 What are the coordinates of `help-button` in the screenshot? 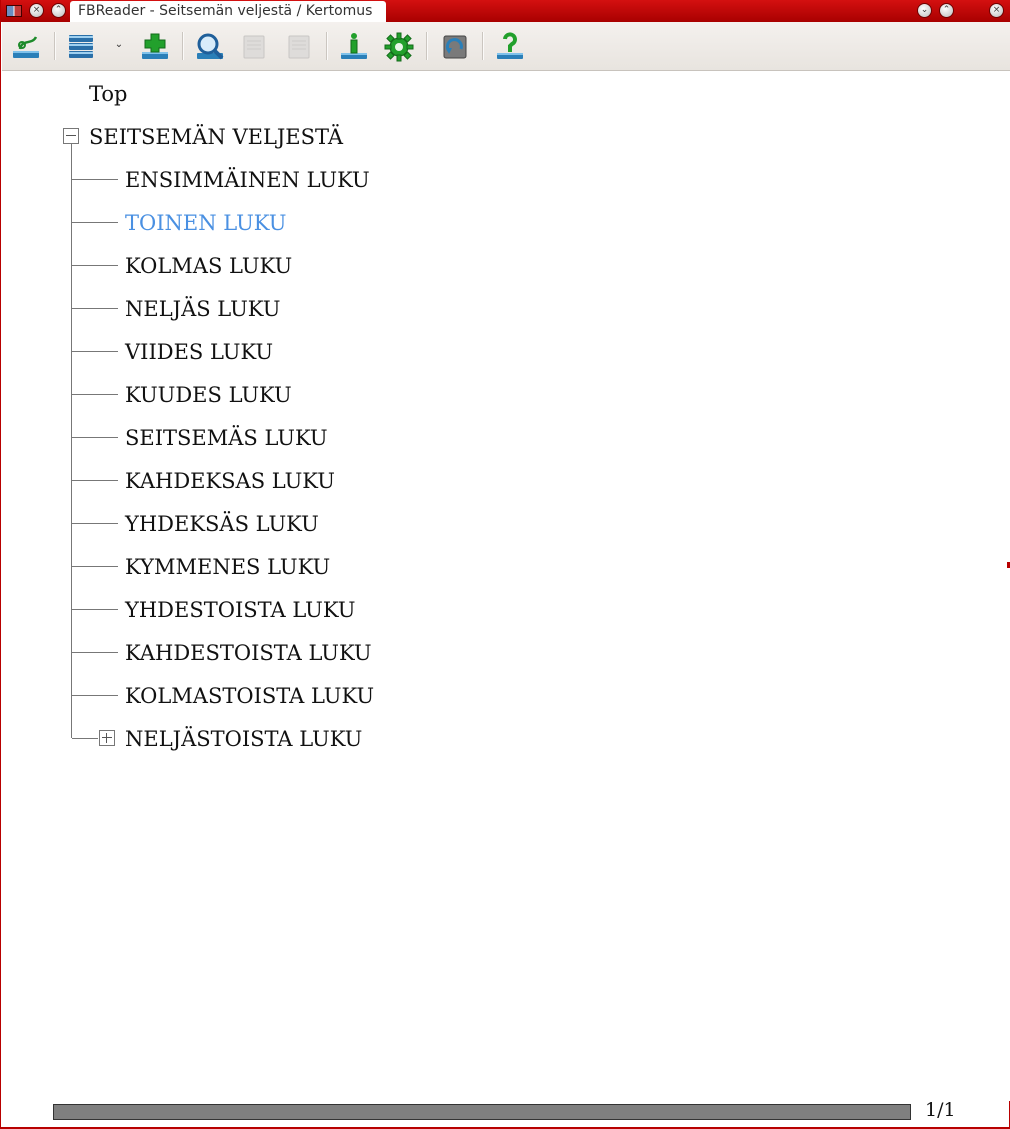 It's located at (510, 47).